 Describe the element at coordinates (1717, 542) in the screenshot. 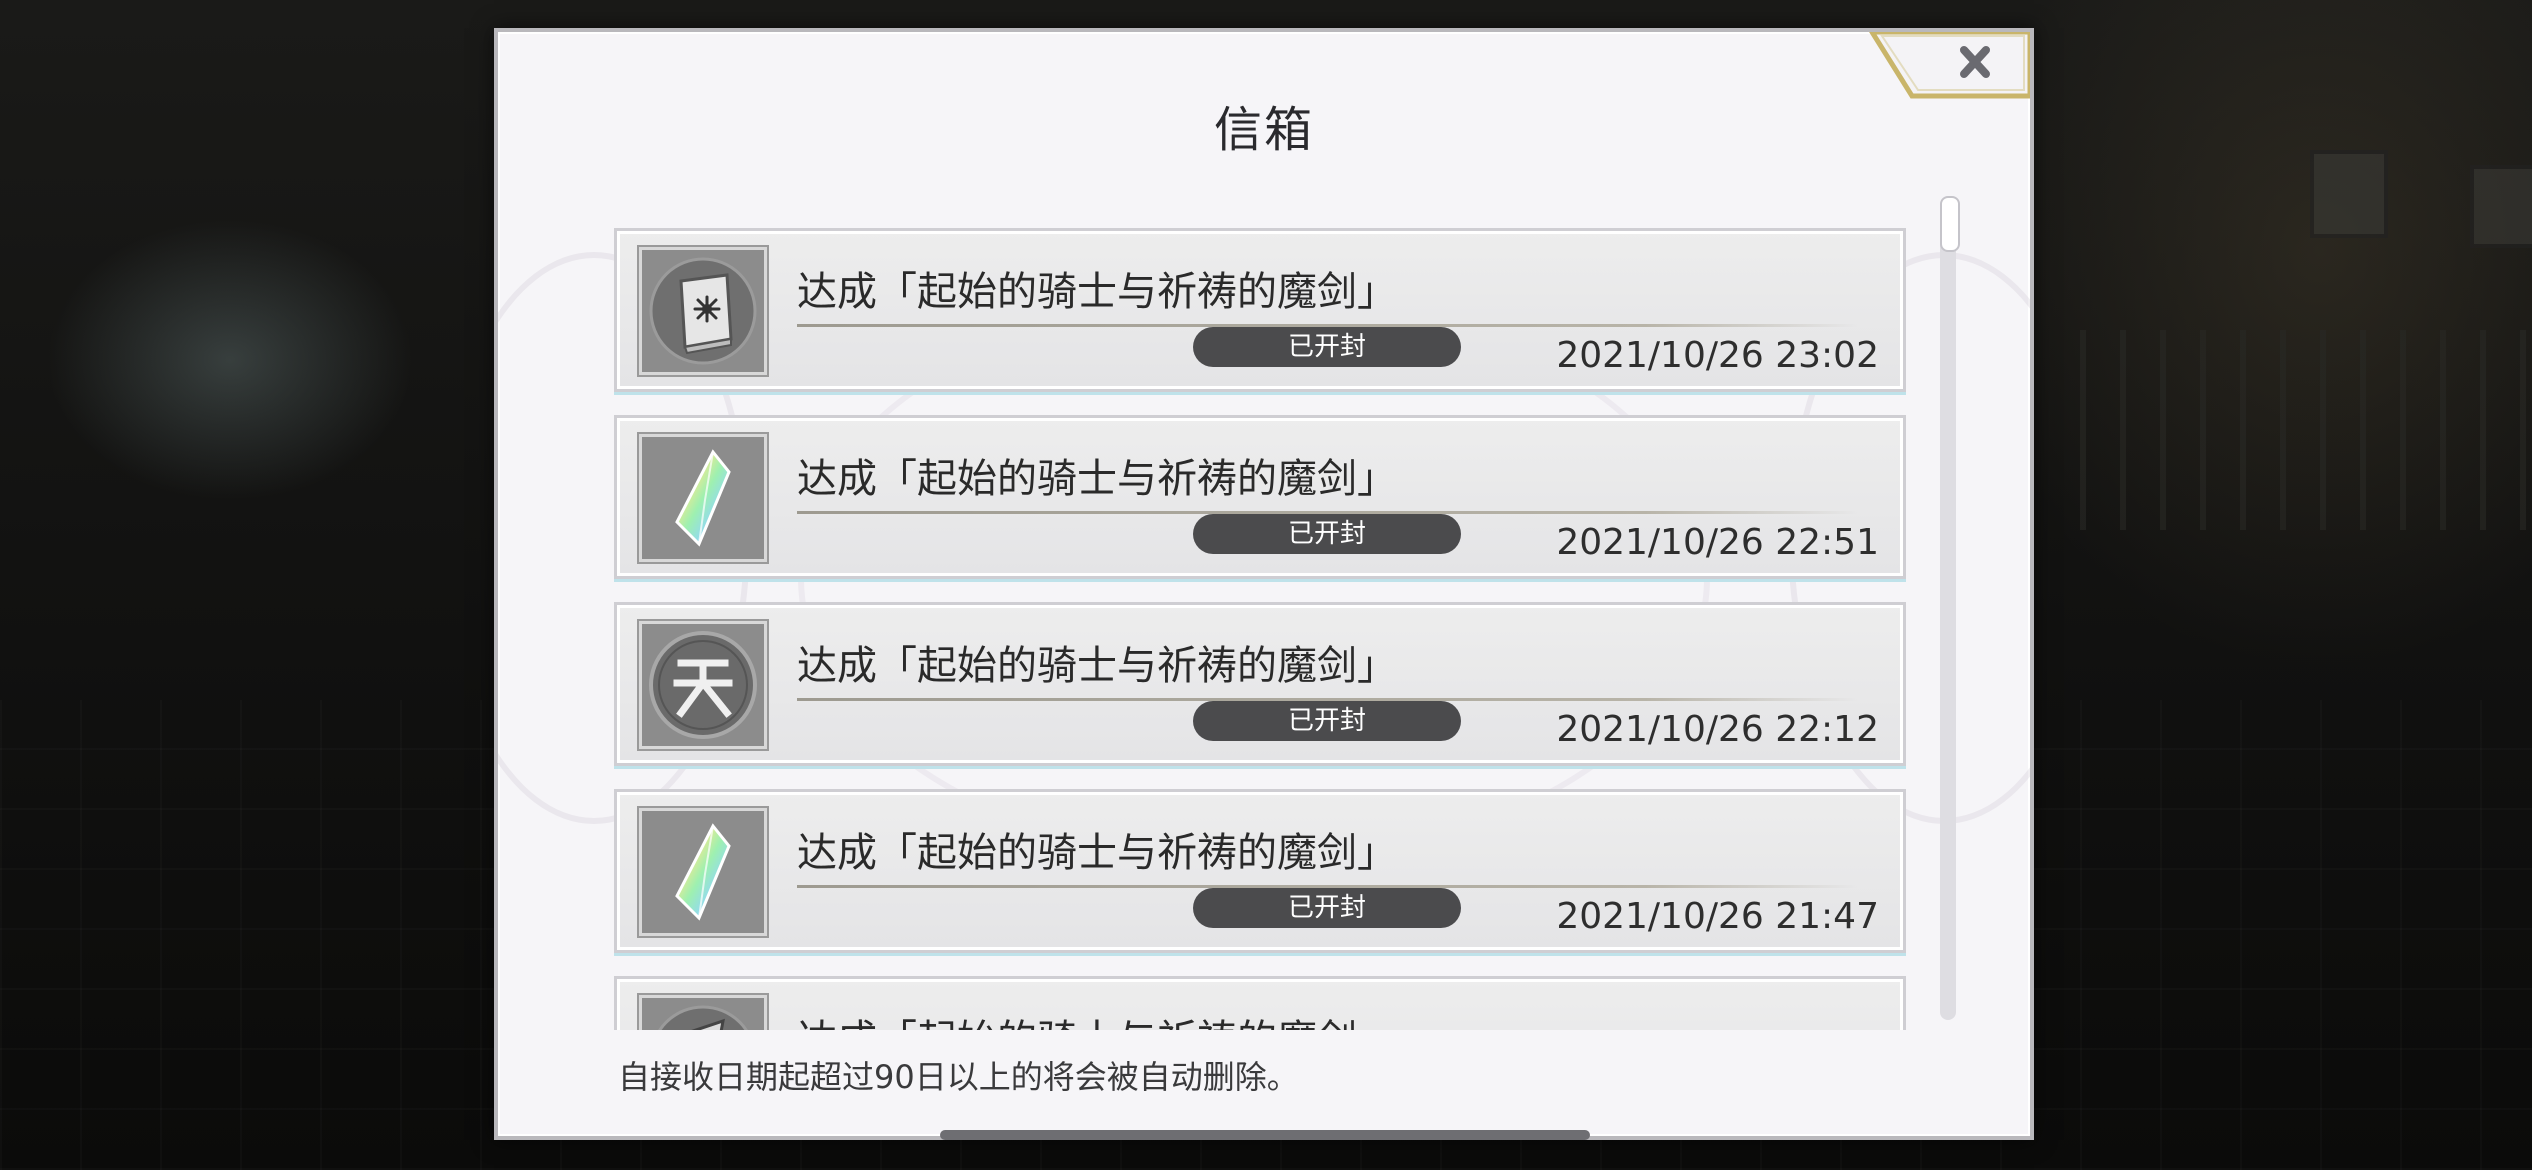

I see `mail-date: 2021/10/26 22:51` at that location.